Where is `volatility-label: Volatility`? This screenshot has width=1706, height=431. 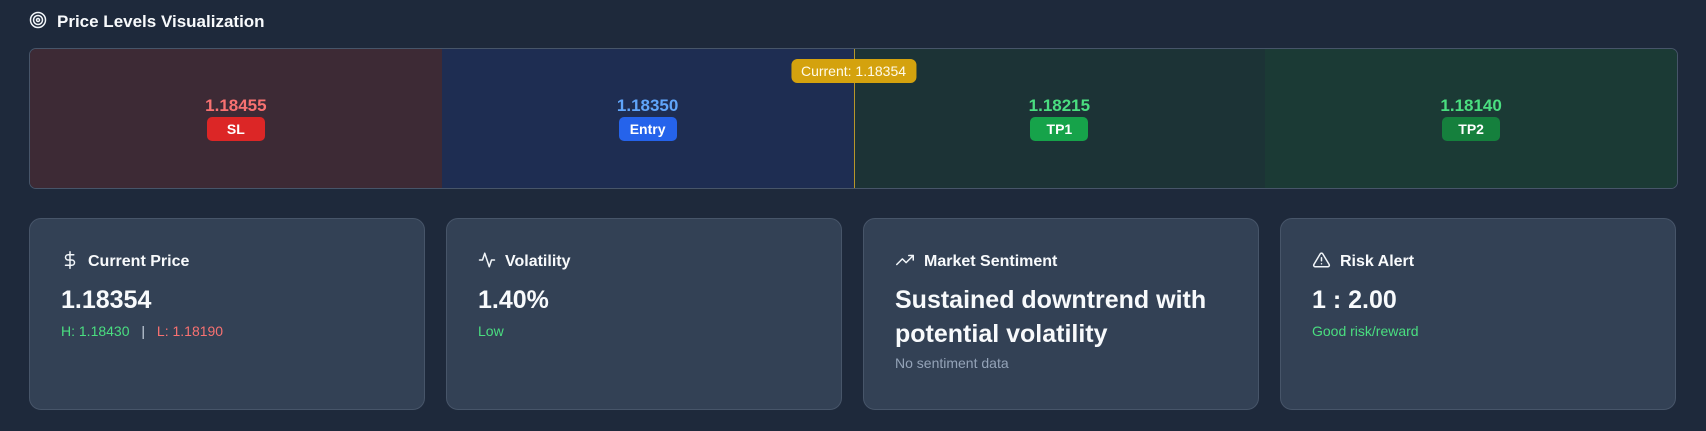 volatility-label: Volatility is located at coordinates (538, 261).